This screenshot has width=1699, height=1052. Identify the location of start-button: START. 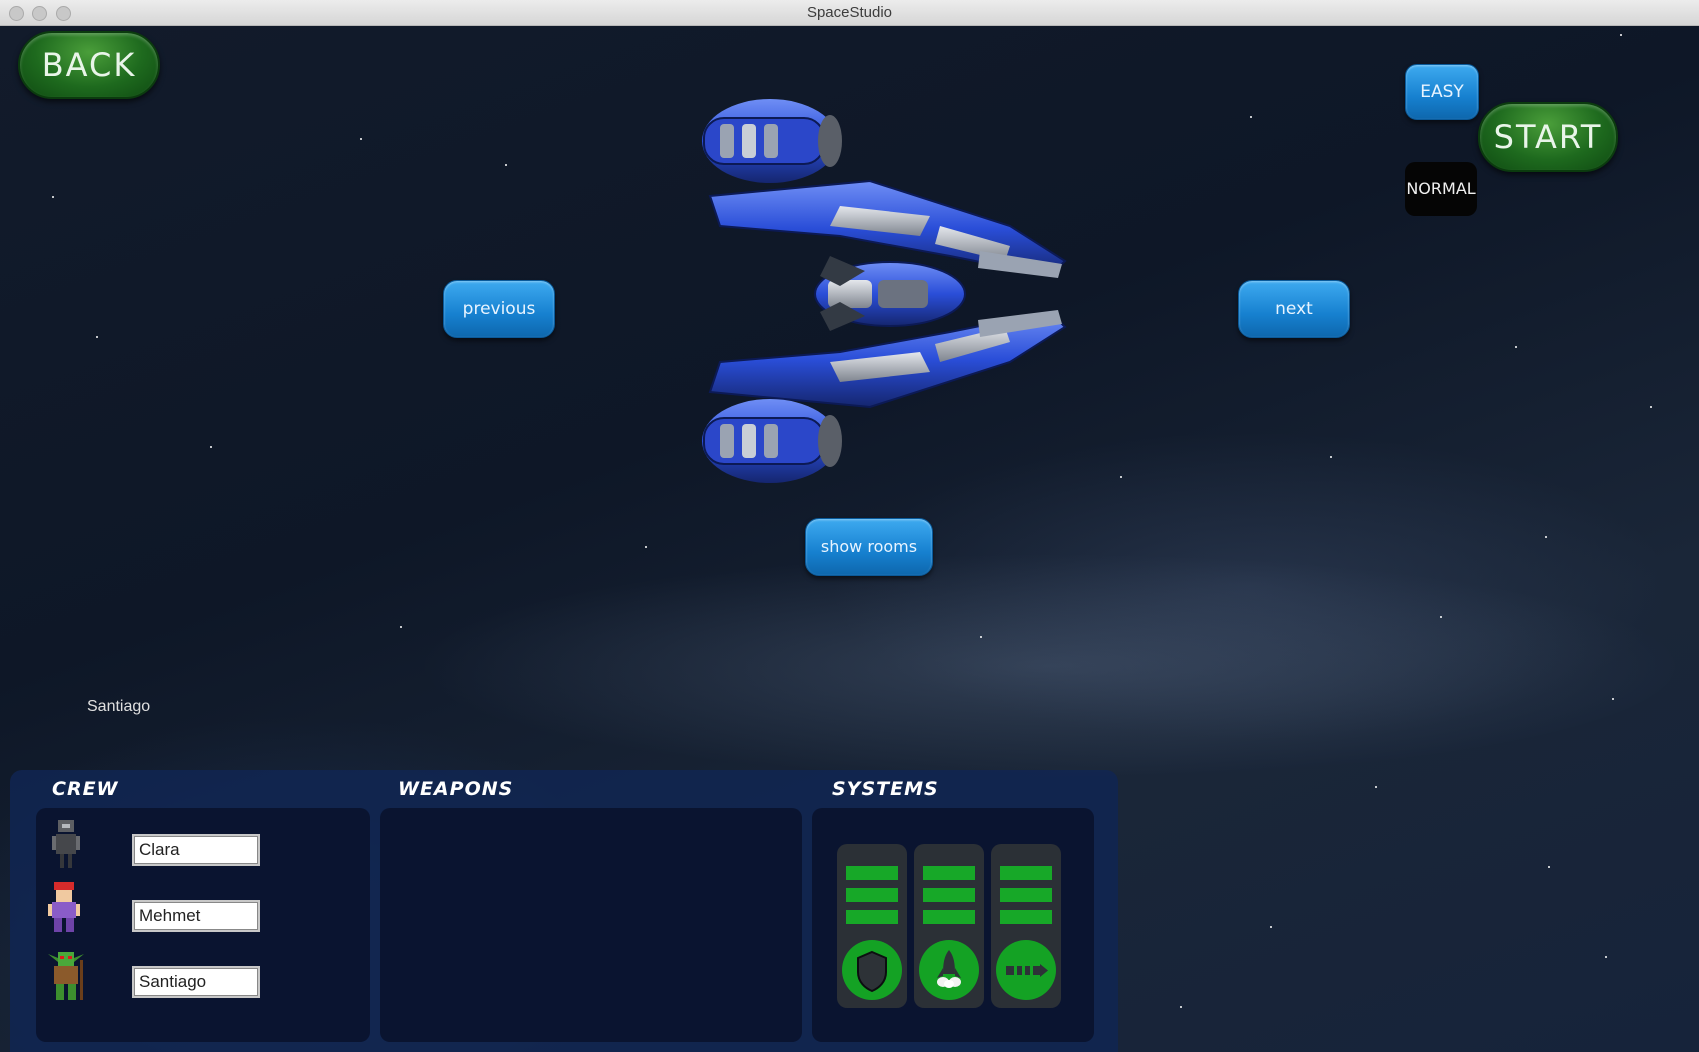
(1548, 137).